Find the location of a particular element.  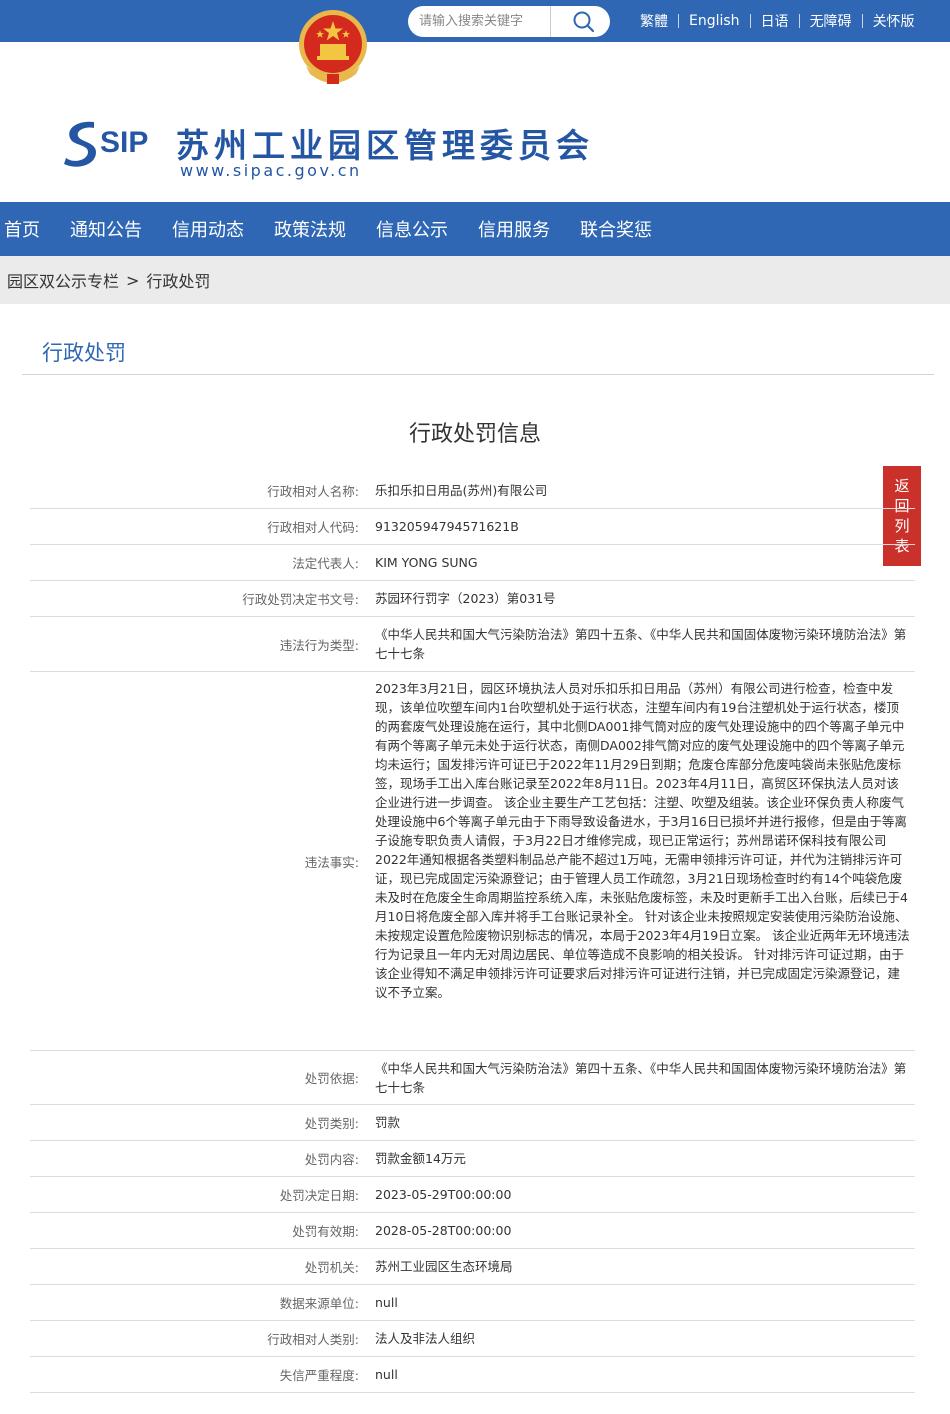

table-row: 行政处罚决定书文号: 苏园环行罚字（2023）第031号 is located at coordinates (472, 599).